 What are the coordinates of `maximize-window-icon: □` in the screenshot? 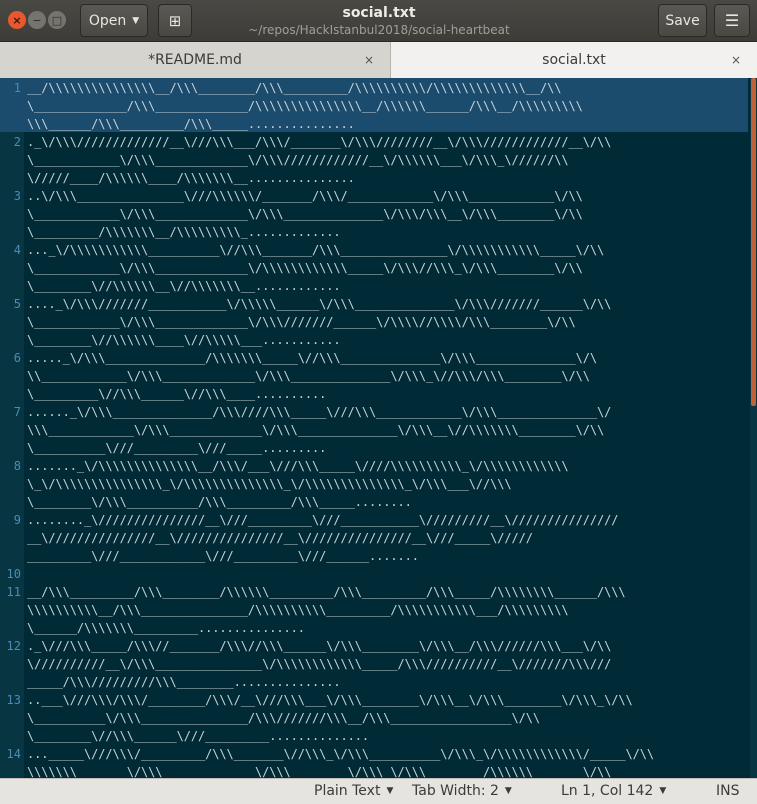 It's located at (57, 20).